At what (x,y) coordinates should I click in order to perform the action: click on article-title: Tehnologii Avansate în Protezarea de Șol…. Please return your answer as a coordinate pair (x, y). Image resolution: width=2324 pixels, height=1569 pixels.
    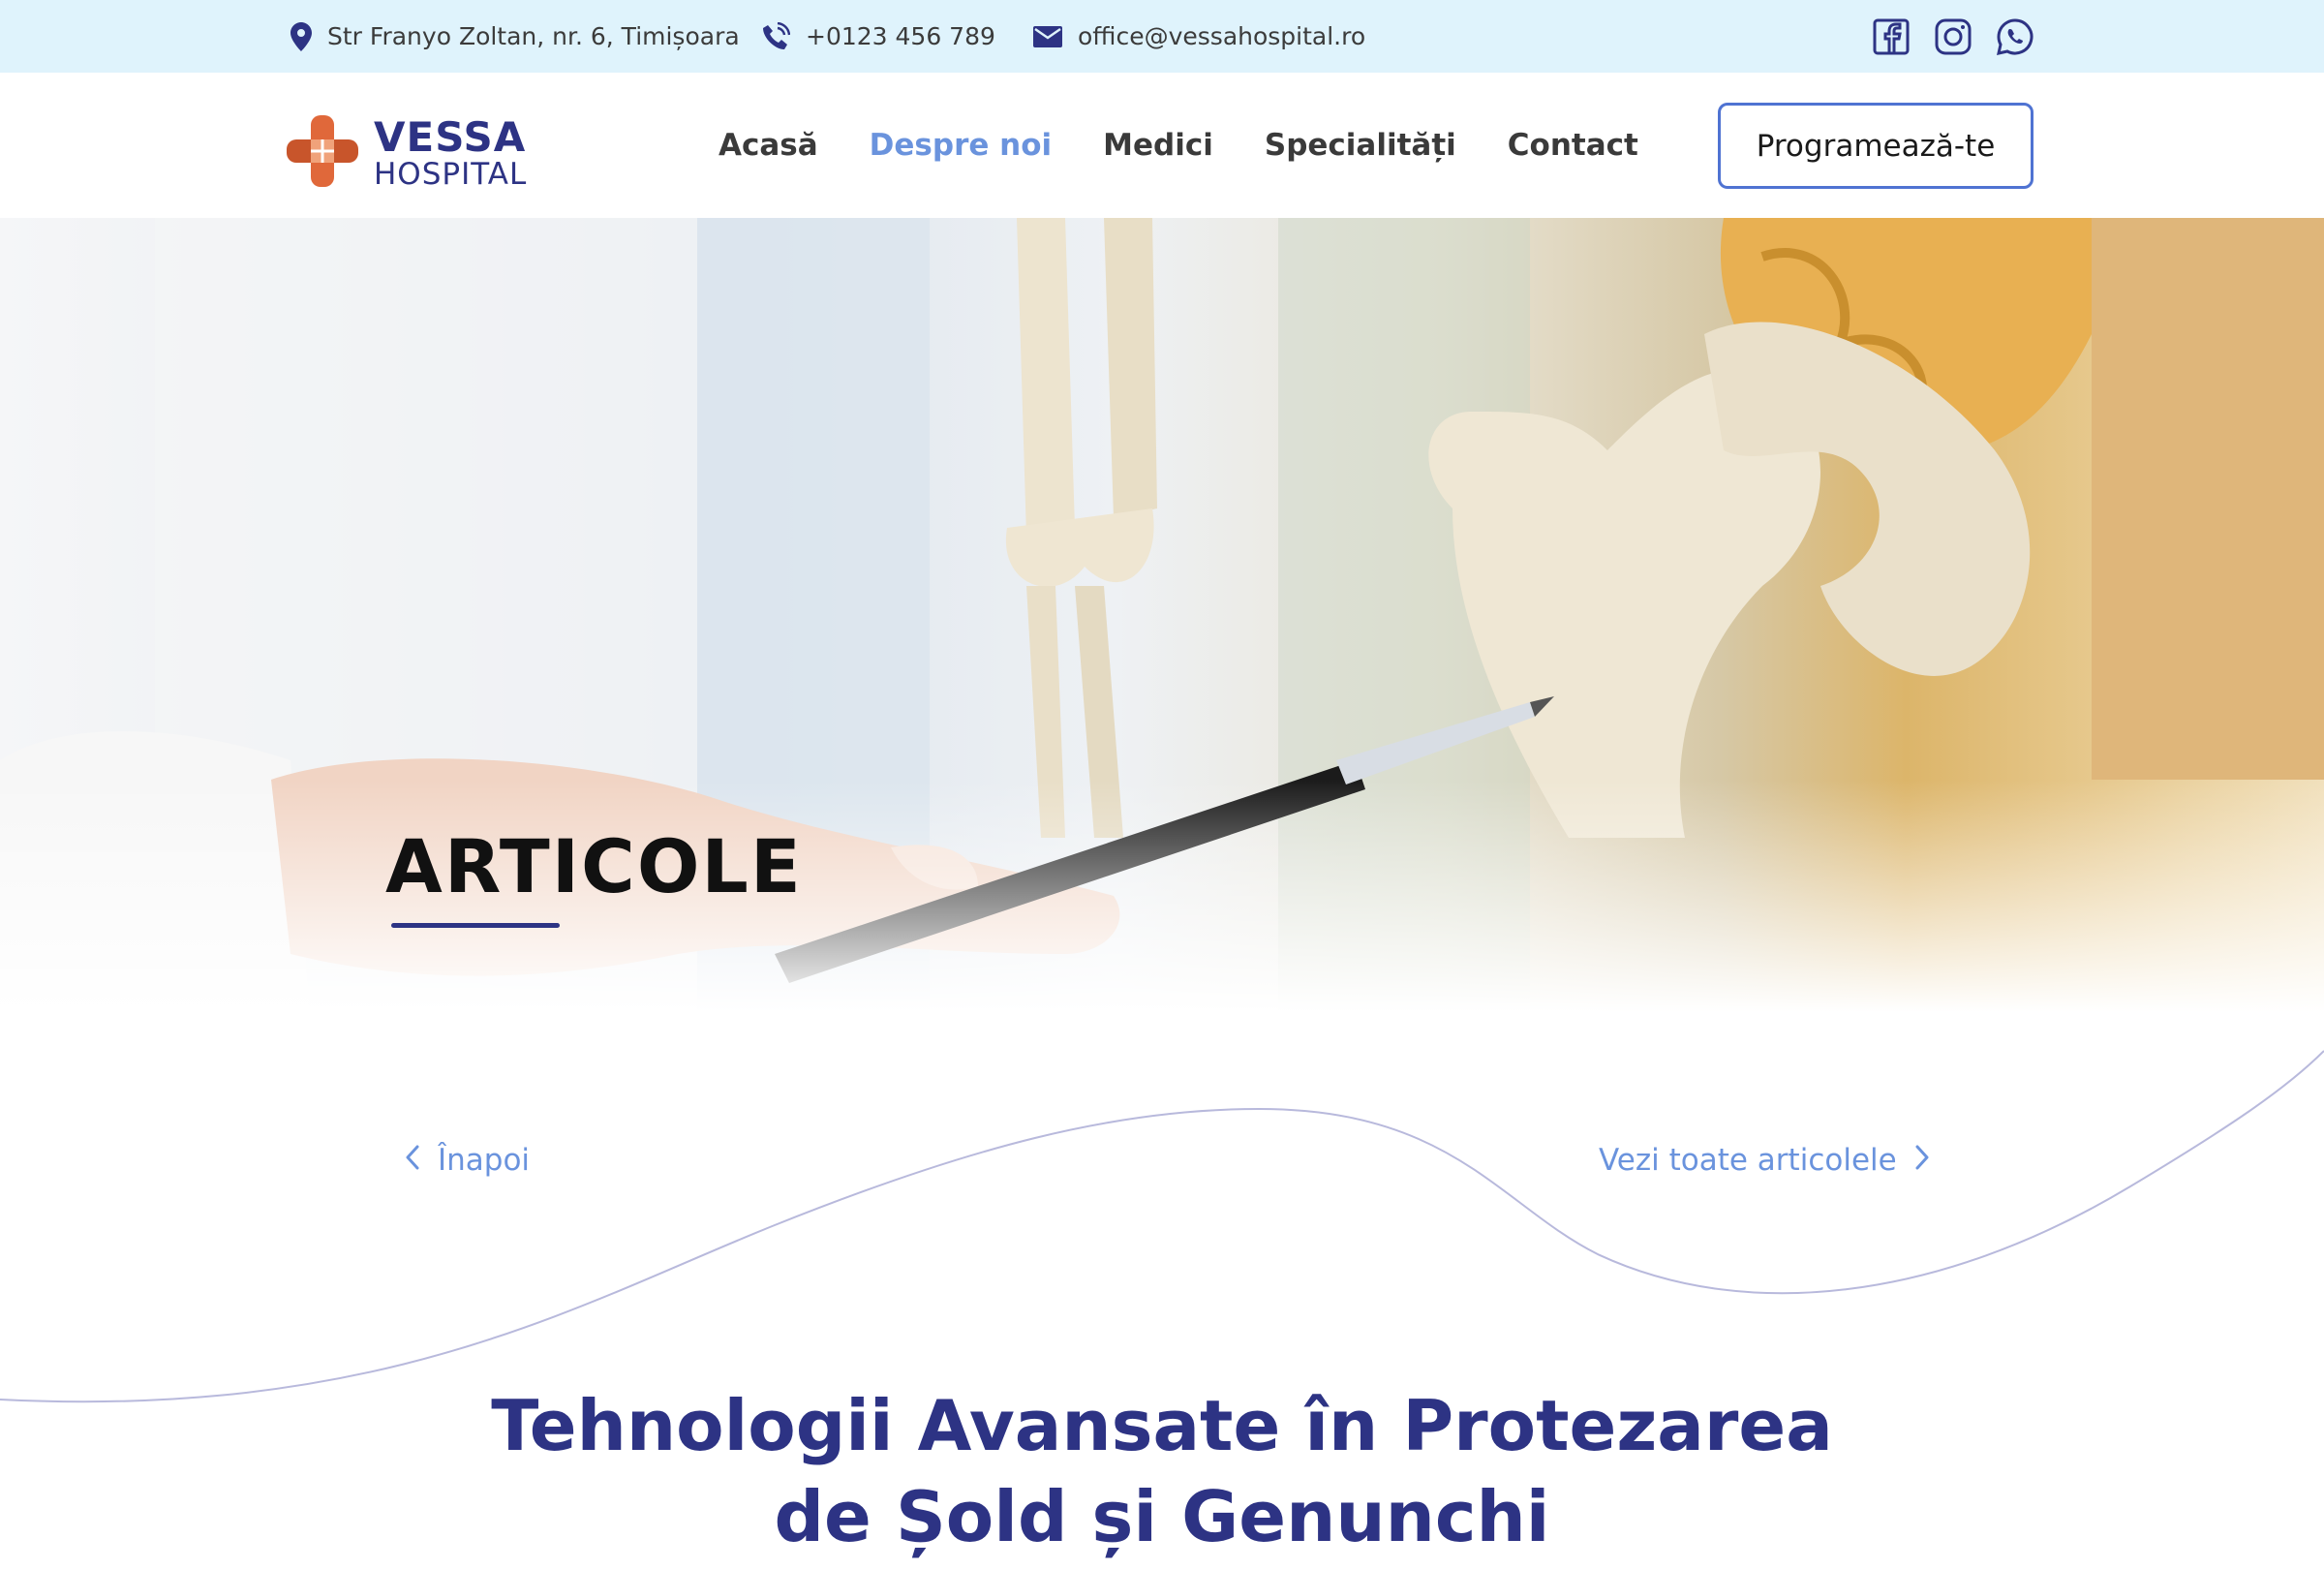
    Looking at the image, I should click on (1162, 1471).